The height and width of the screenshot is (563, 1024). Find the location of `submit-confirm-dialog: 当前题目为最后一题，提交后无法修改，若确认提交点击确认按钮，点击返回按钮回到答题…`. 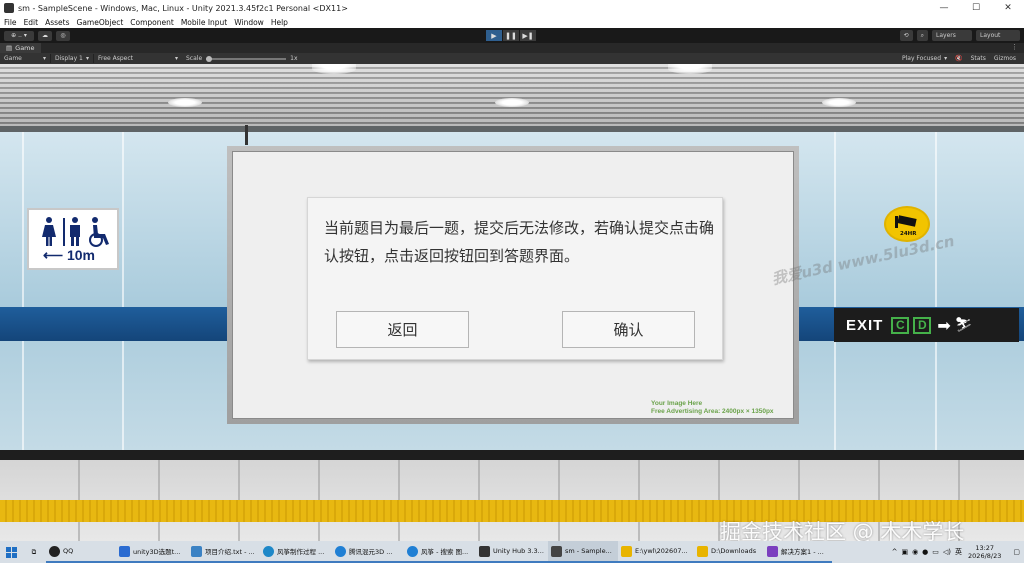

submit-confirm-dialog: 当前题目为最后一题，提交后无法修改，若确认提交点击确认按钮，点击返回按钮回到答题… is located at coordinates (515, 278).